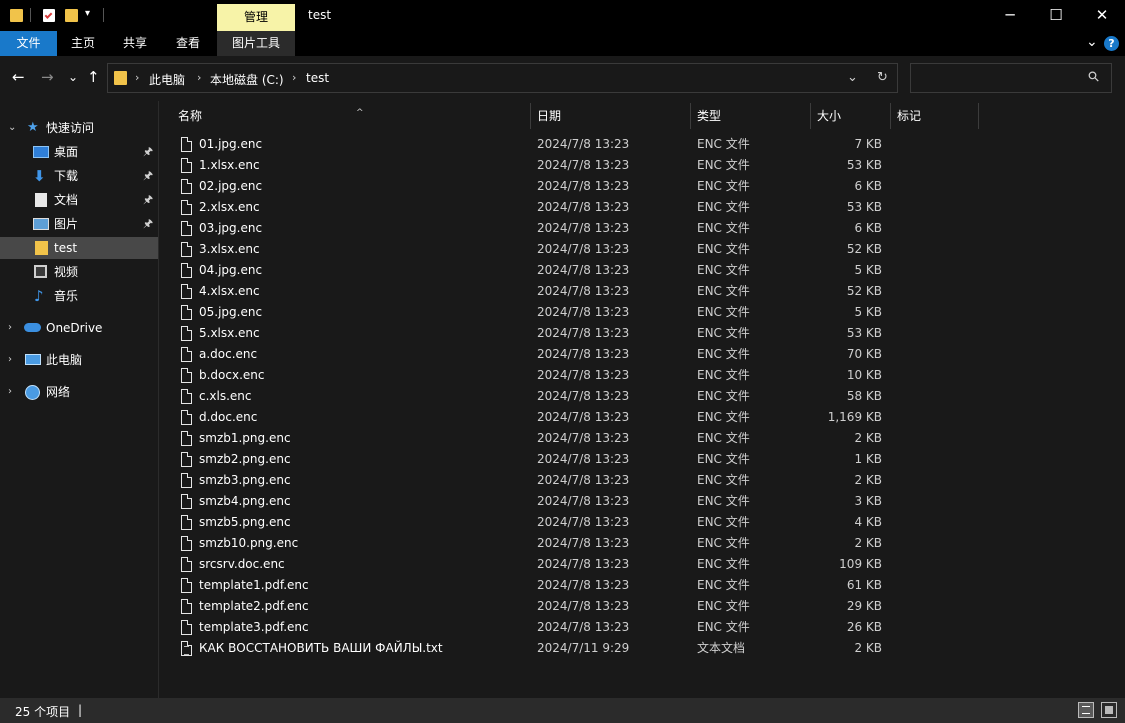 This screenshot has height=723, width=1125. Describe the element at coordinates (135, 43) in the screenshot. I see `tab-share: 共享` at that location.